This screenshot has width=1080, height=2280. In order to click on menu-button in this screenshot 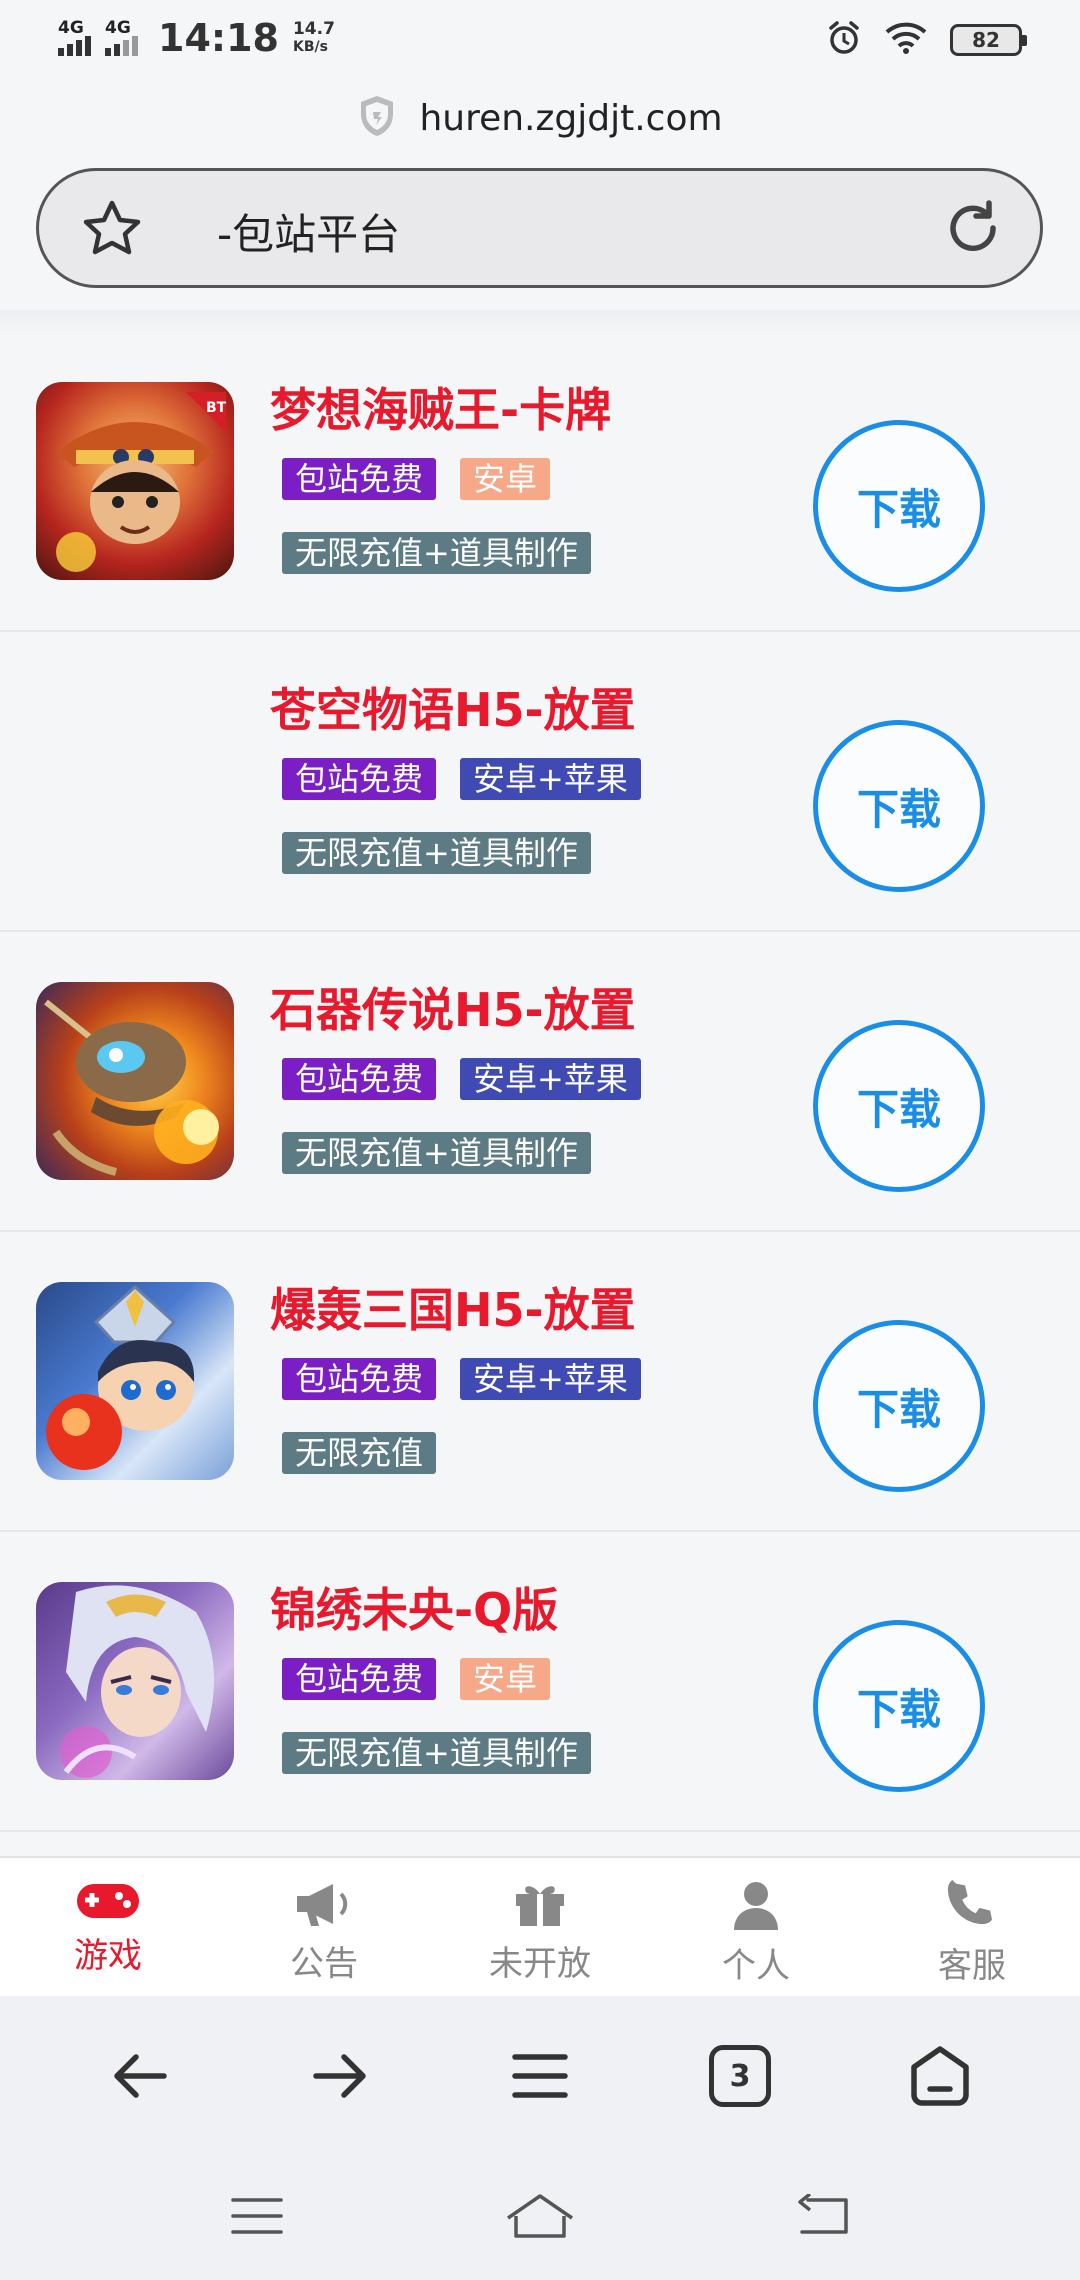, I will do `click(540, 2076)`.